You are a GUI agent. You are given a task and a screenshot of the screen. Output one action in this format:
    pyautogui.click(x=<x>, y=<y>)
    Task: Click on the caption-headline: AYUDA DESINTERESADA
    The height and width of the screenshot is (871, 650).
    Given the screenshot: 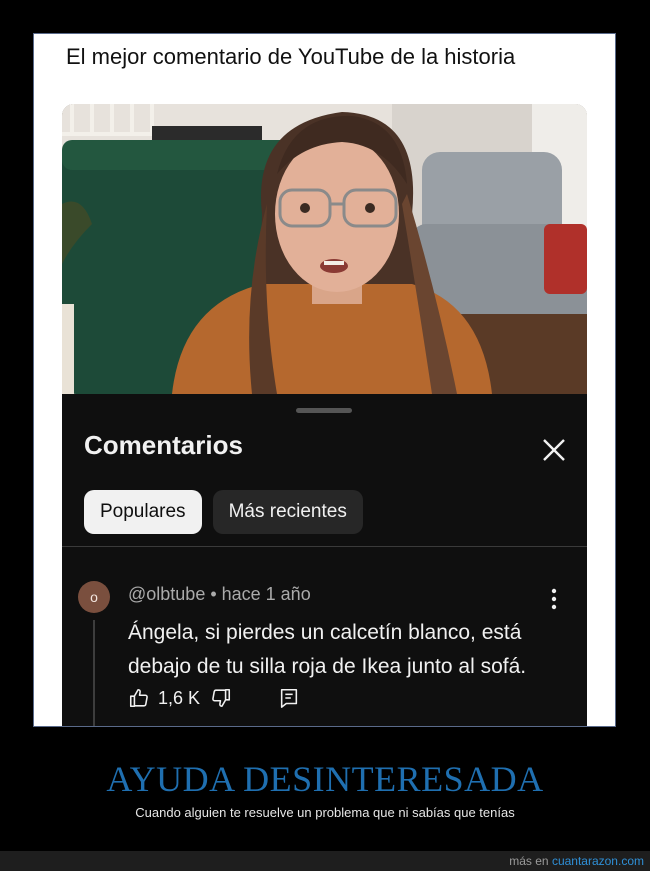 What is the action you would take?
    pyautogui.click(x=325, y=779)
    